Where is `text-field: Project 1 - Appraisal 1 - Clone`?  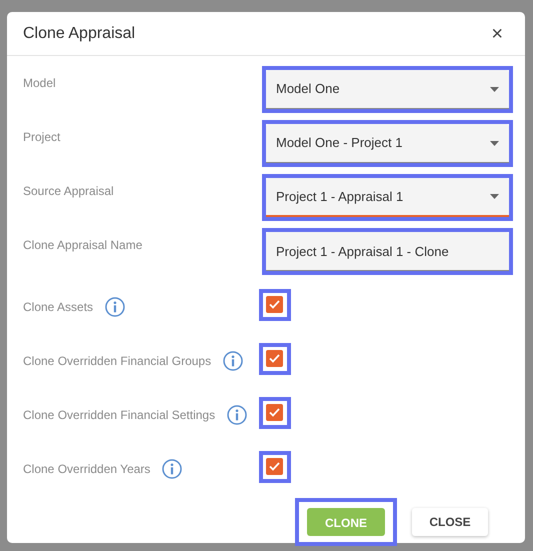
text-field: Project 1 - Appraisal 1 - Clone is located at coordinates (387, 251).